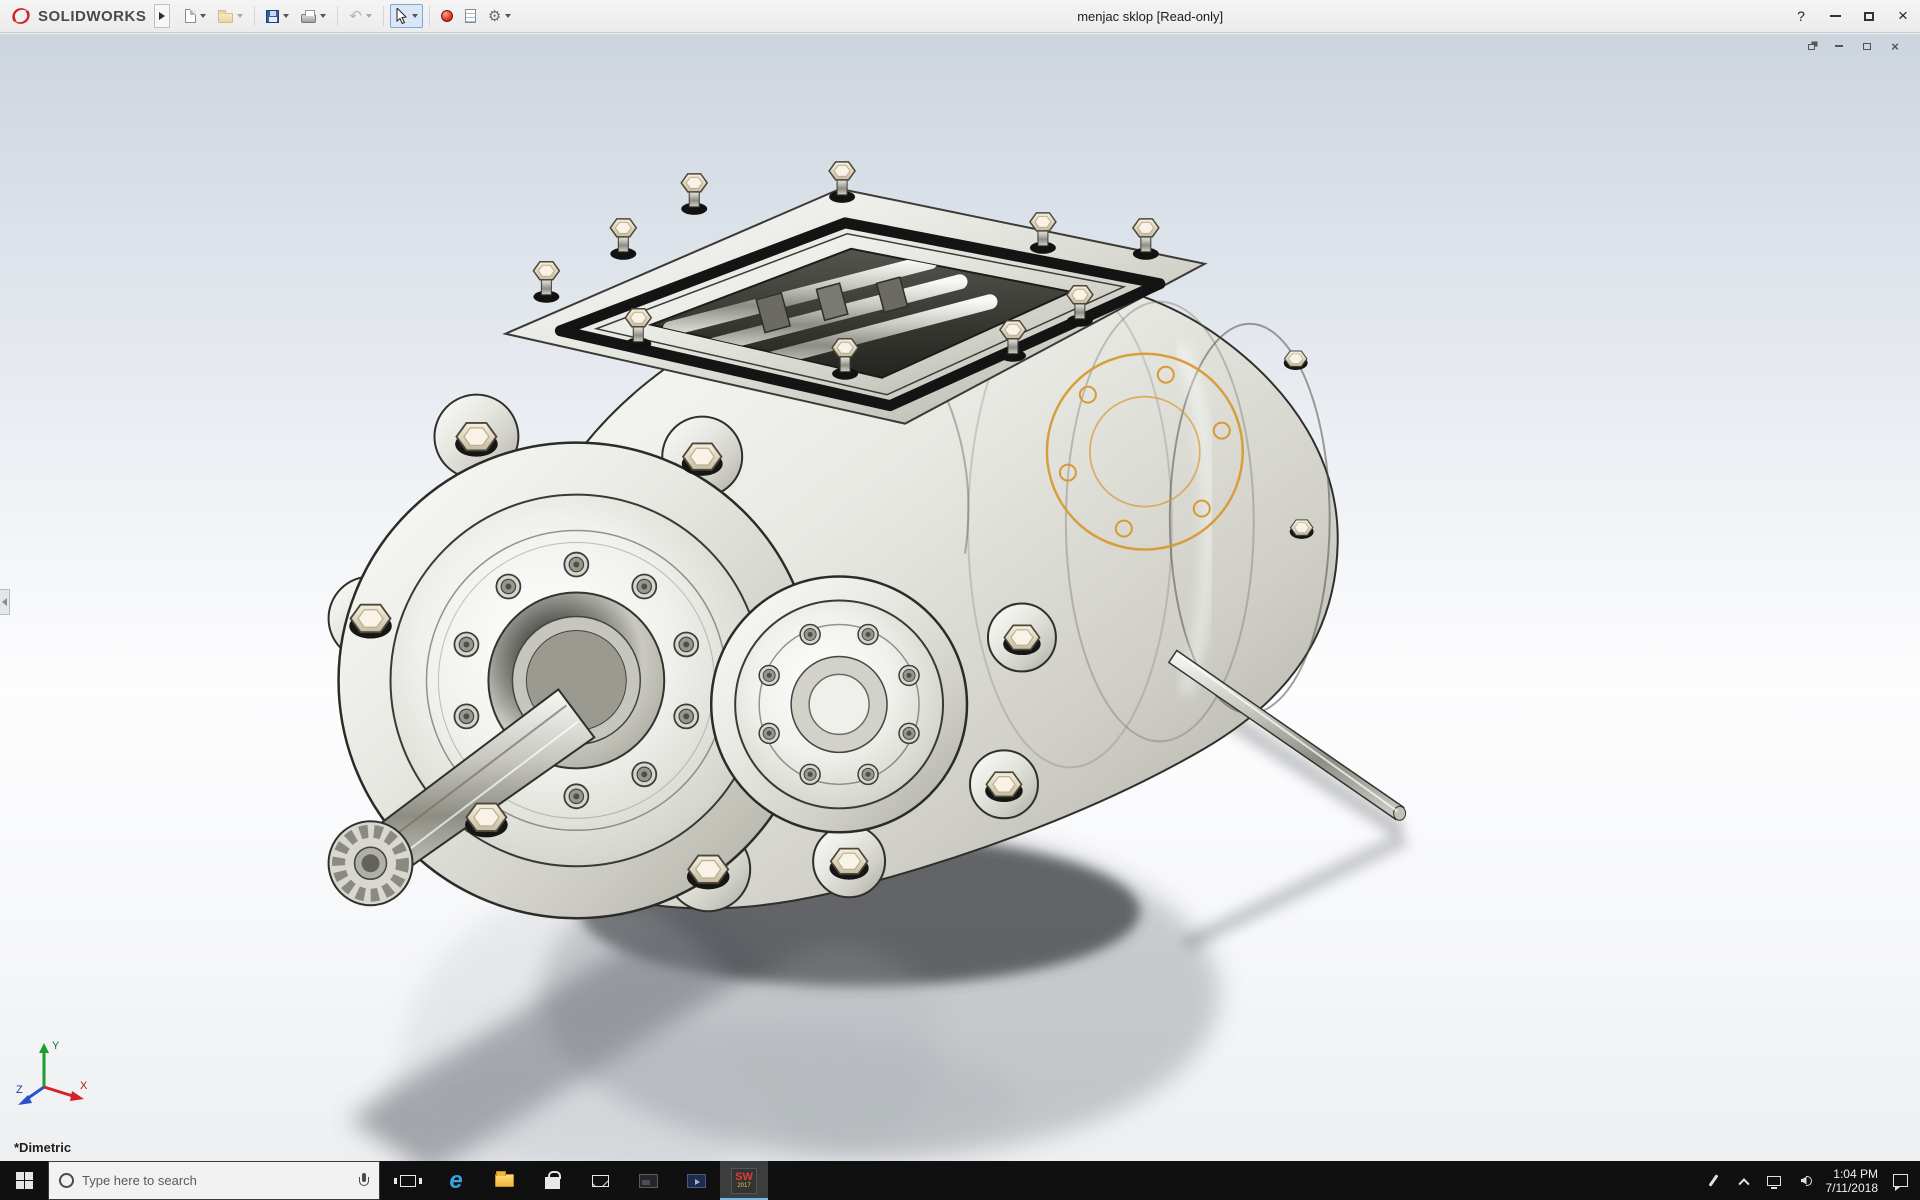 This screenshot has width=1920, height=1200. Describe the element at coordinates (1150, 16) in the screenshot. I see `document-title: menjac sklop [Read-only]` at that location.